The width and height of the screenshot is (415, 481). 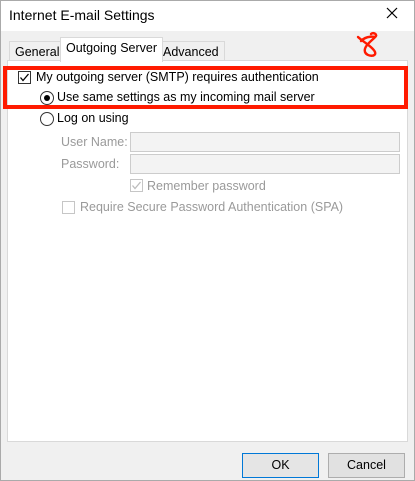 I want to click on radio-selected-dot, so click(x=47, y=98).